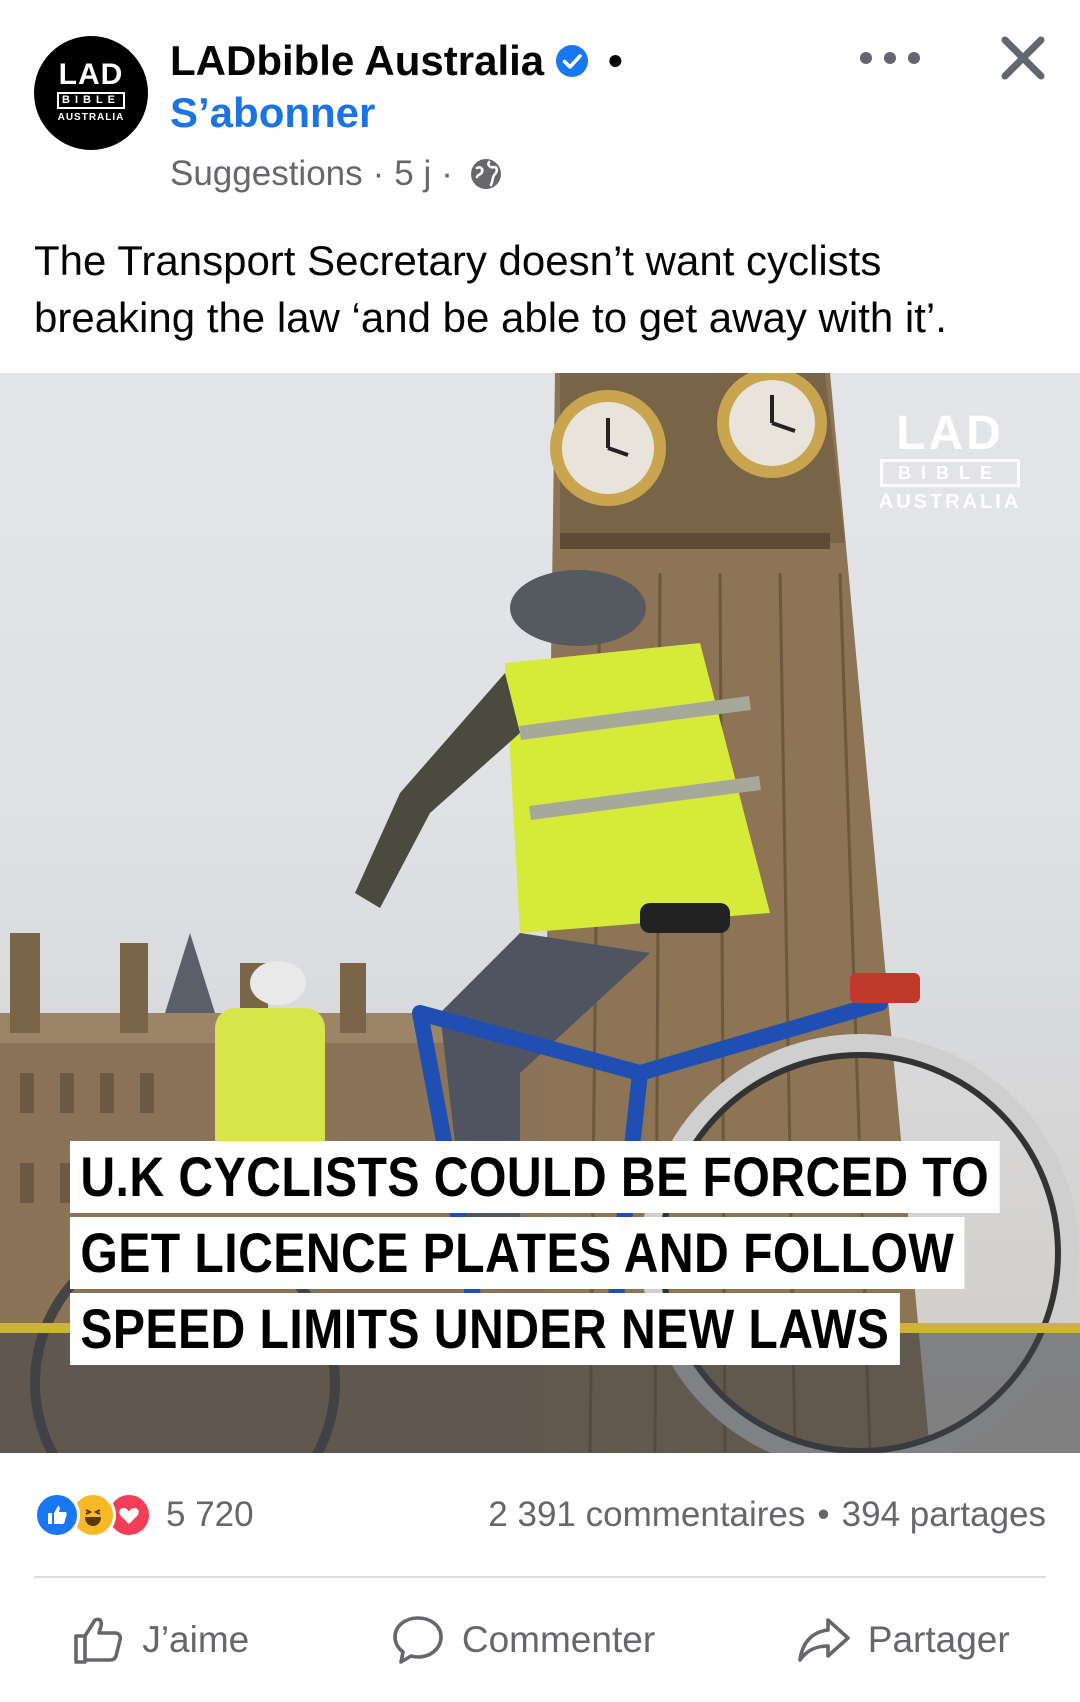  I want to click on share-icon, so click(823, 1640).